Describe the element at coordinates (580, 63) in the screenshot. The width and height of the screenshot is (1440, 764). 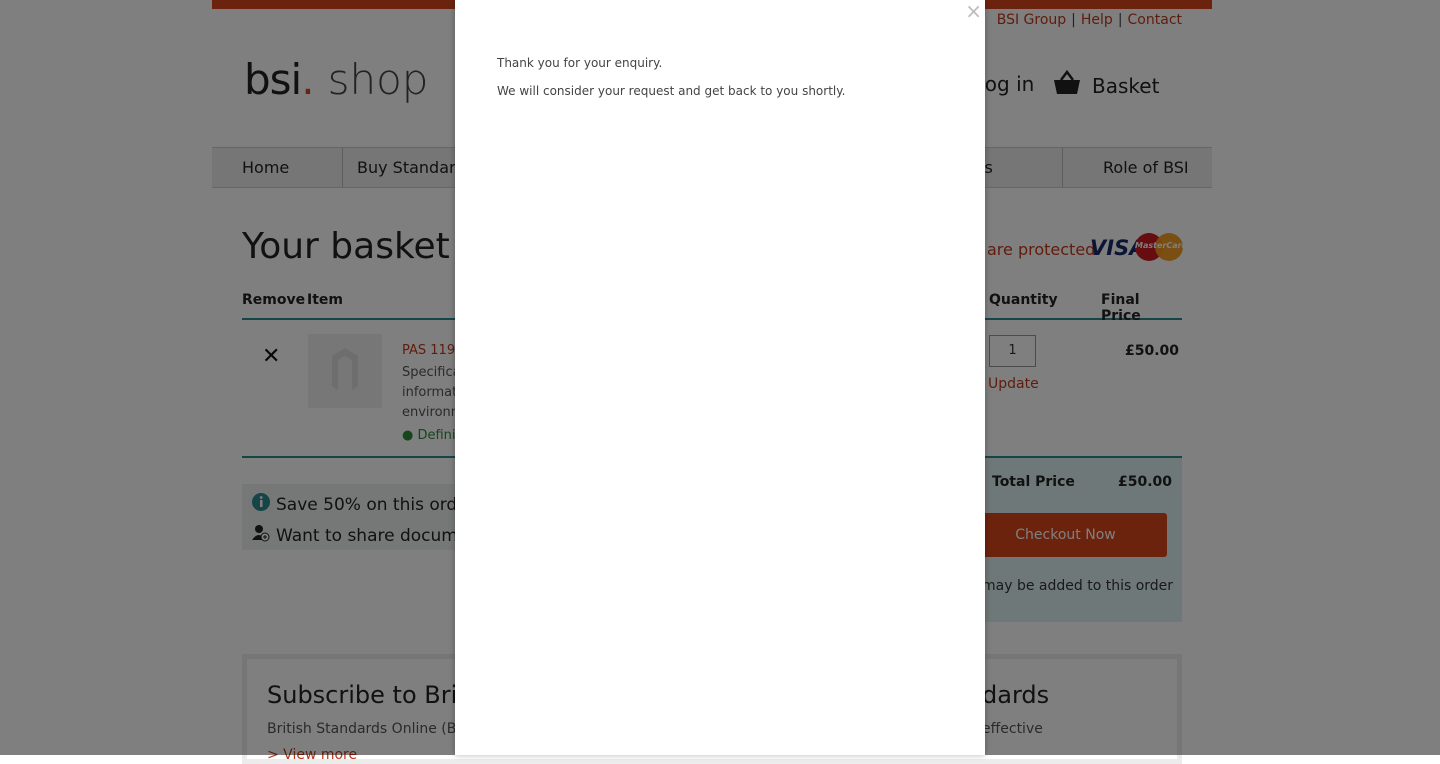
I see `modal-message-thanks: Thank you for your enquiry.` at that location.